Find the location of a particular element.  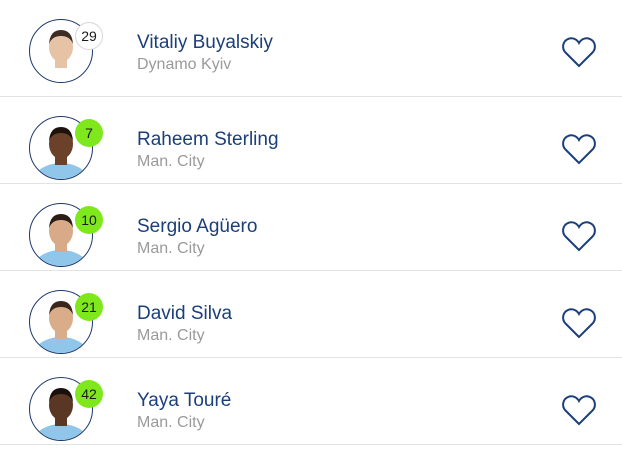

number-badge: 42 is located at coordinates (89, 394).